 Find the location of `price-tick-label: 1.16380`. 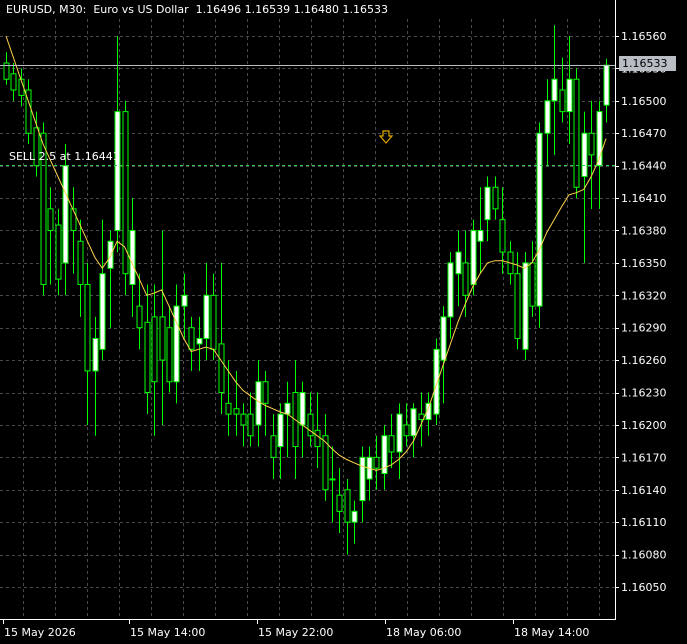

price-tick-label: 1.16380 is located at coordinates (644, 230).